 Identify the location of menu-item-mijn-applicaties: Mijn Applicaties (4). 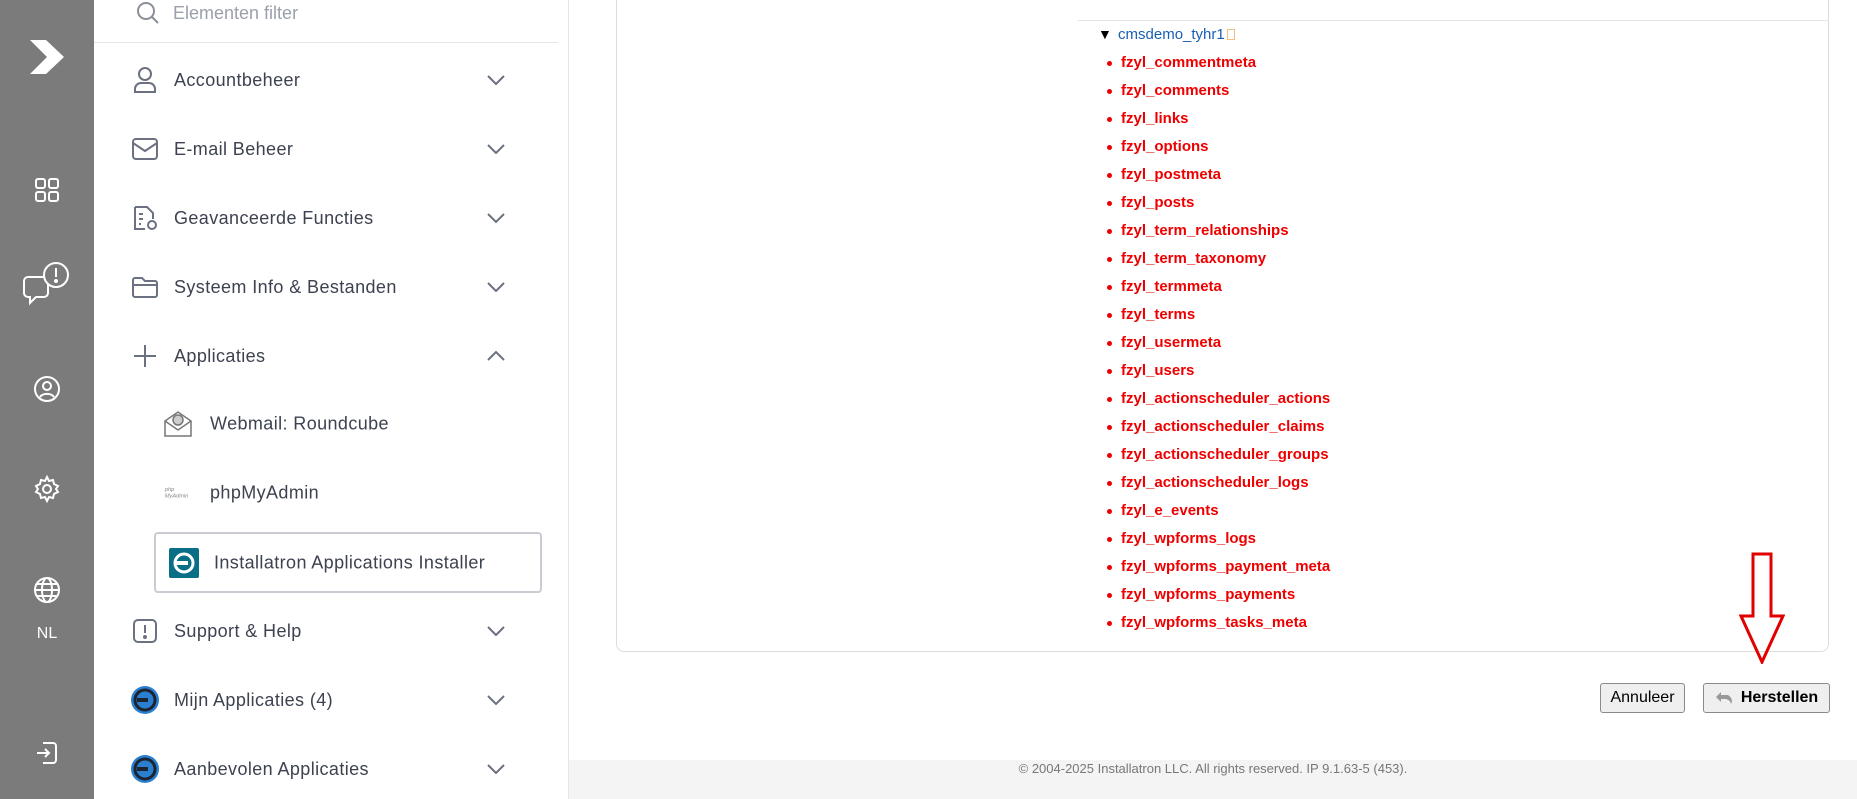
(326, 700).